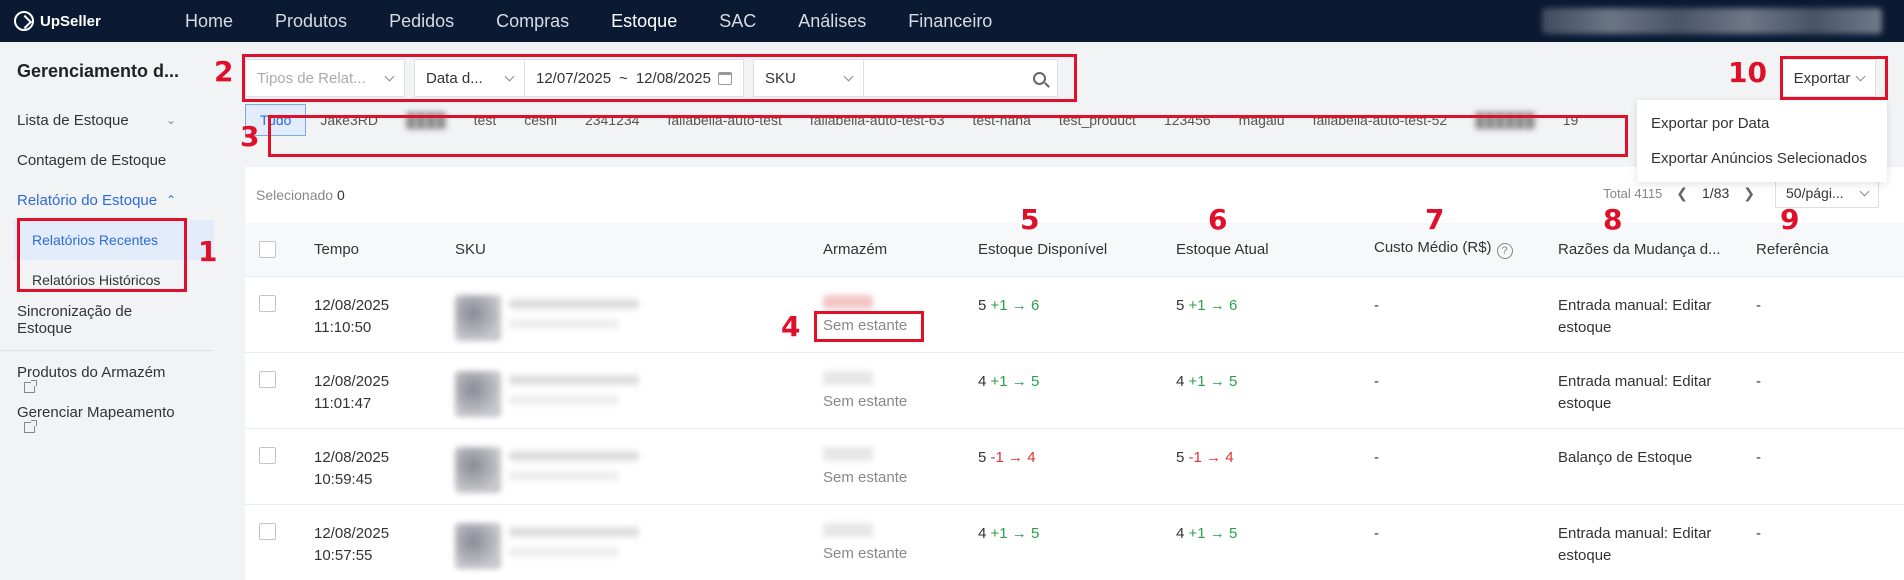 The height and width of the screenshot is (580, 1904). What do you see at coordinates (1015, 381) in the screenshot?
I see `disp-change: +1 → 5` at bounding box center [1015, 381].